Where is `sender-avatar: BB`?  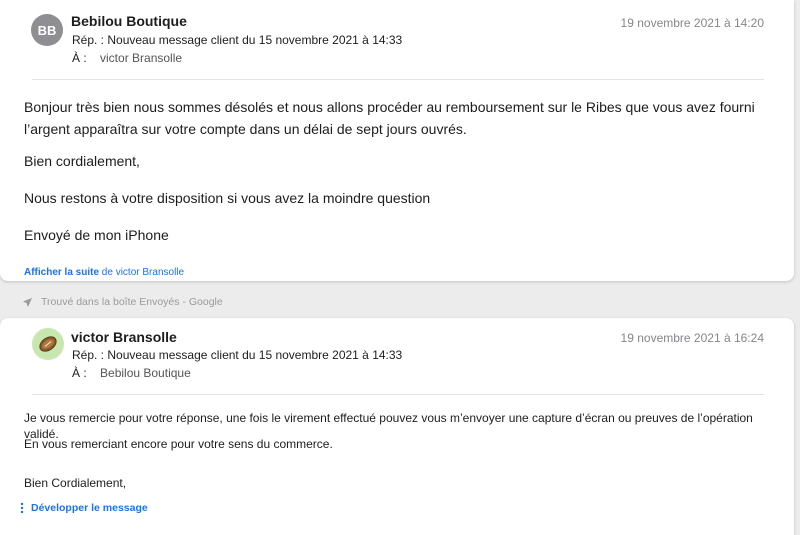 sender-avatar: BB is located at coordinates (47, 30).